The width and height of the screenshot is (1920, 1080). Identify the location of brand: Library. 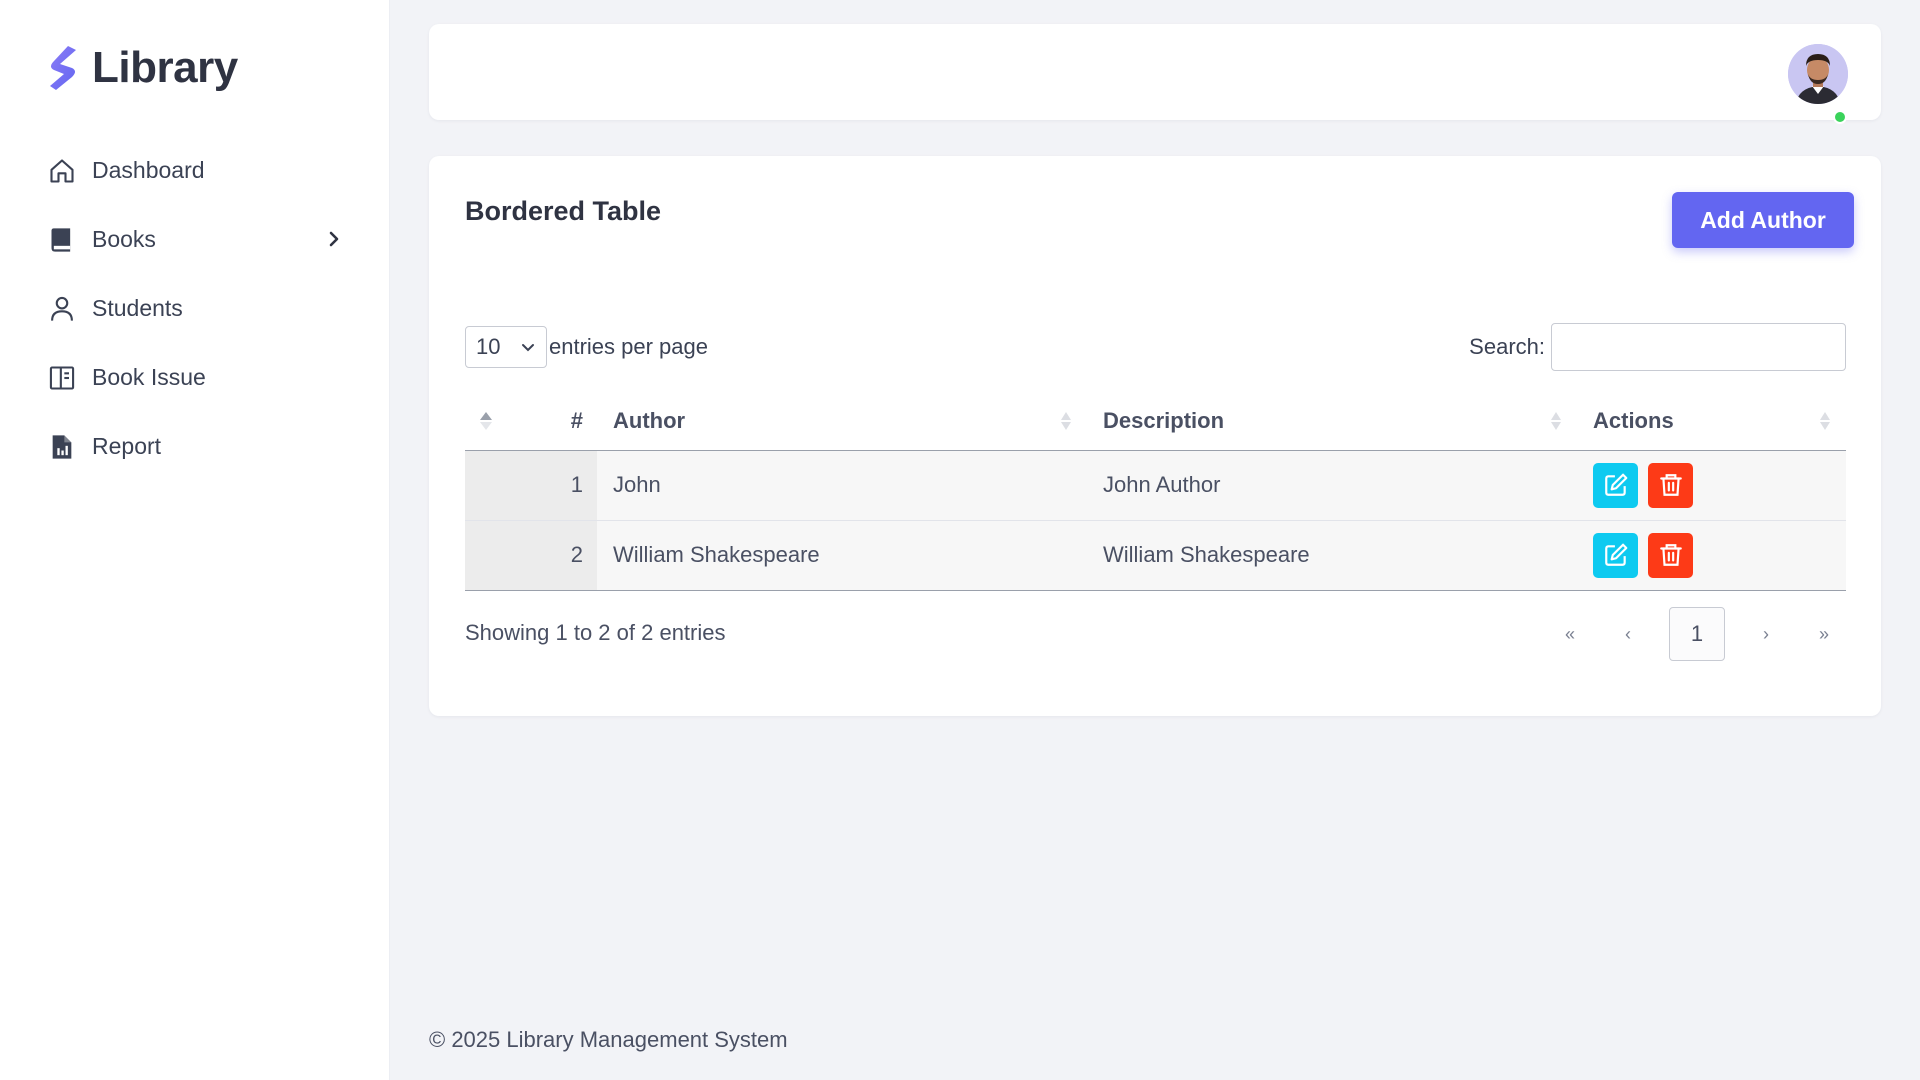
(142, 68).